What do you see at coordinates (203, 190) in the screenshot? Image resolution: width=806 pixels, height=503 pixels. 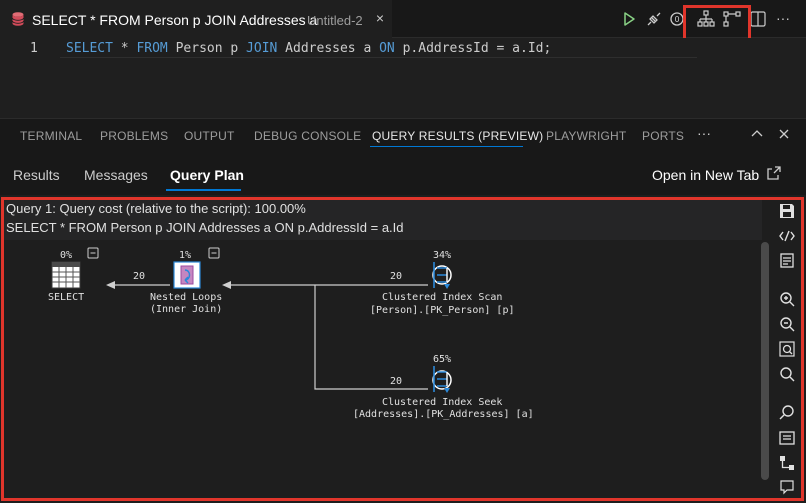 I see `active-subtab-indicator` at bounding box center [203, 190].